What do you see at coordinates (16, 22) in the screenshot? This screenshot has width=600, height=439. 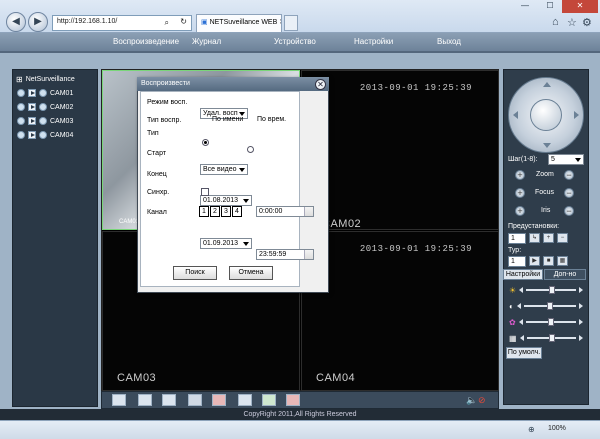 I see `back-button: ◀` at bounding box center [16, 22].